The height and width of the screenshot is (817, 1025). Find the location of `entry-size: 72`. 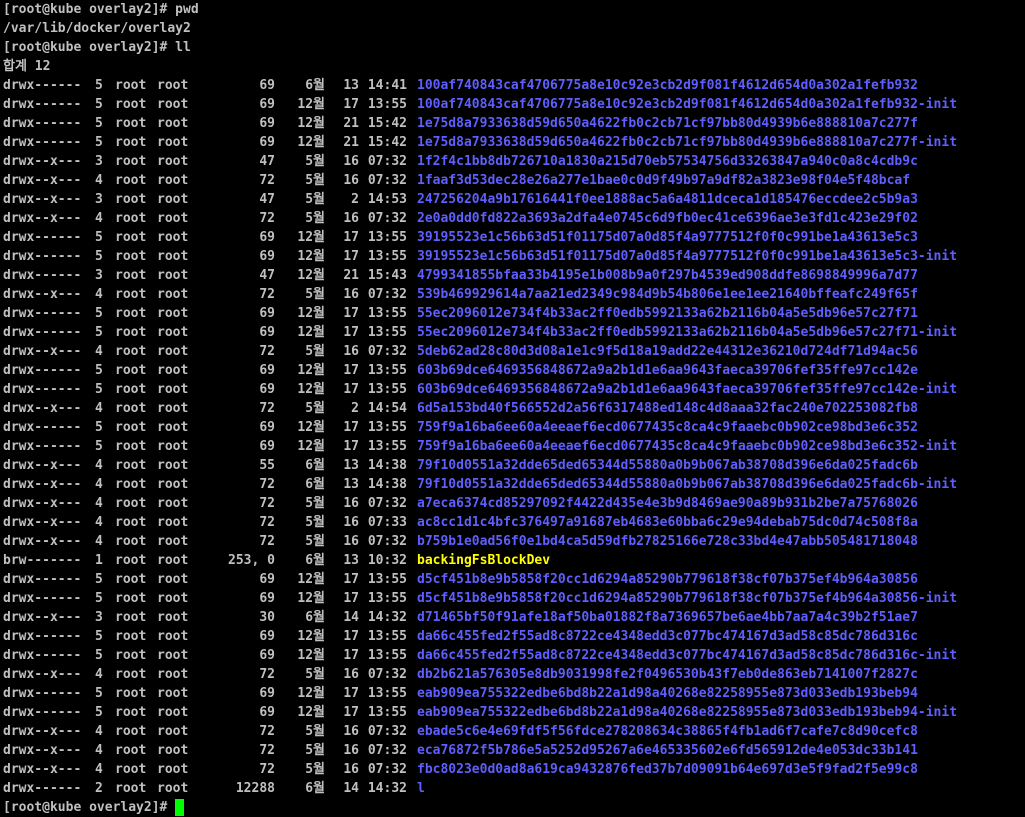

entry-size: 72 is located at coordinates (267, 731).